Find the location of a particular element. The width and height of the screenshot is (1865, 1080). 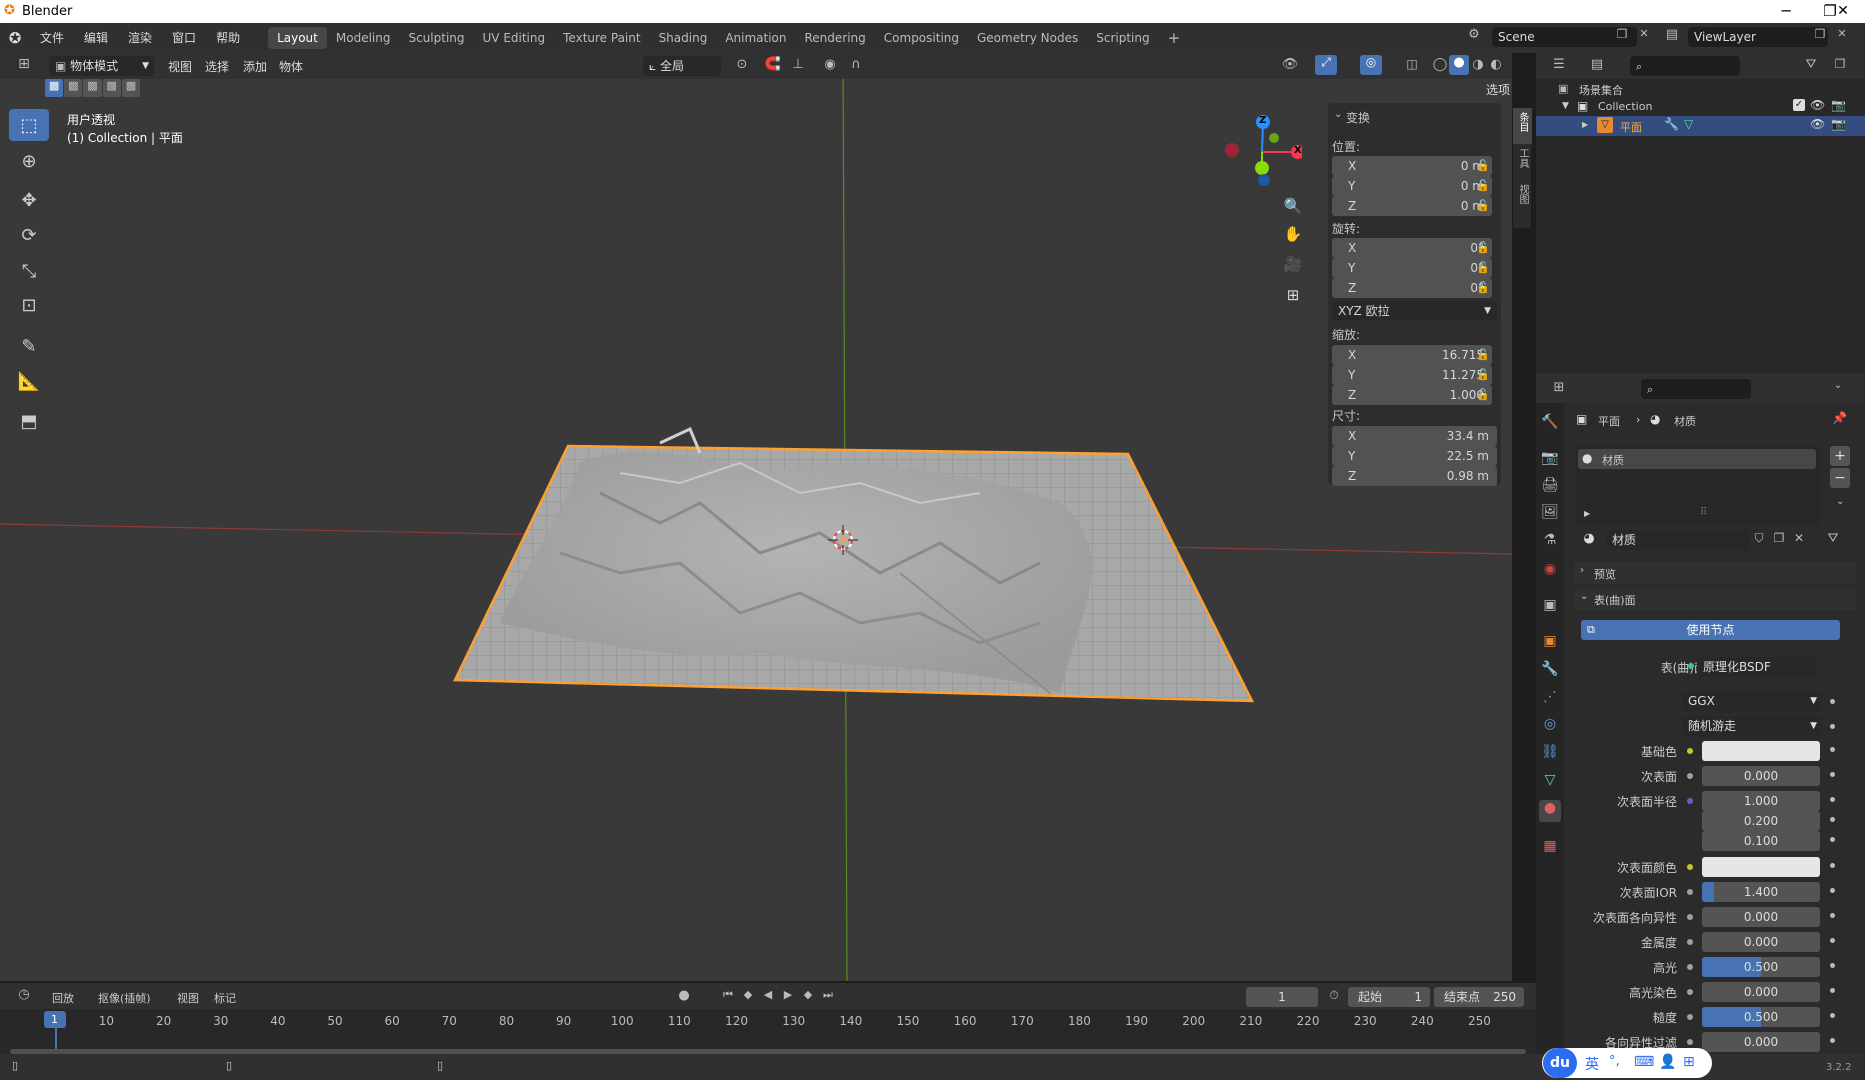

bsdf-row-value-field: 1.000 is located at coordinates (1761, 801).